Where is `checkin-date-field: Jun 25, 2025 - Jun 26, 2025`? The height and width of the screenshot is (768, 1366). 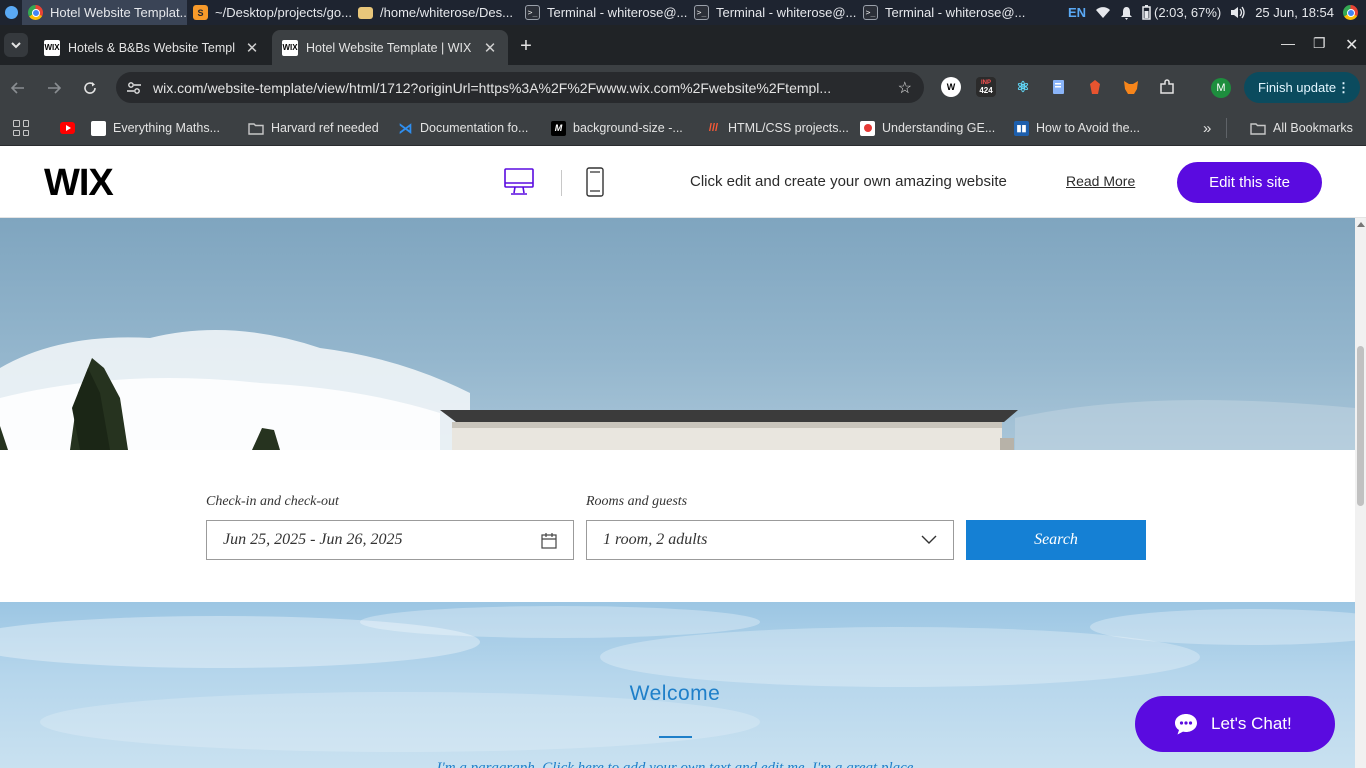 checkin-date-field: Jun 25, 2025 - Jun 26, 2025 is located at coordinates (390, 540).